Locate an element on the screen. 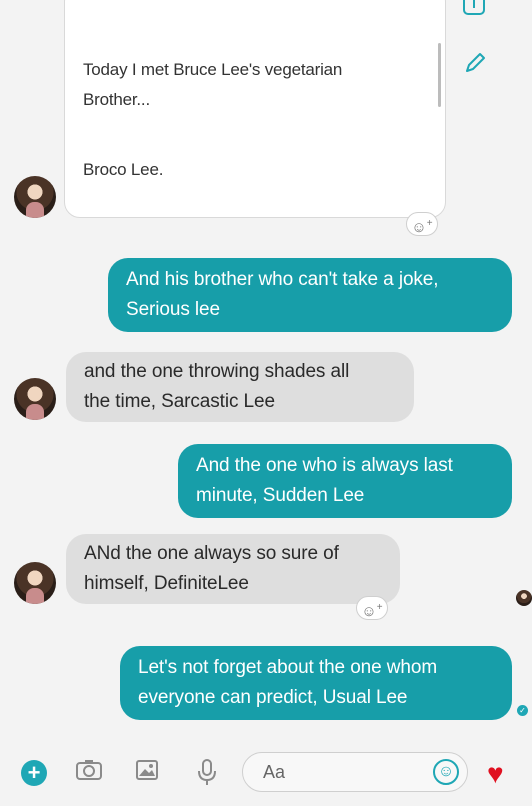 The width and height of the screenshot is (532, 806). message-input-placeholder: Aa is located at coordinates (274, 772).